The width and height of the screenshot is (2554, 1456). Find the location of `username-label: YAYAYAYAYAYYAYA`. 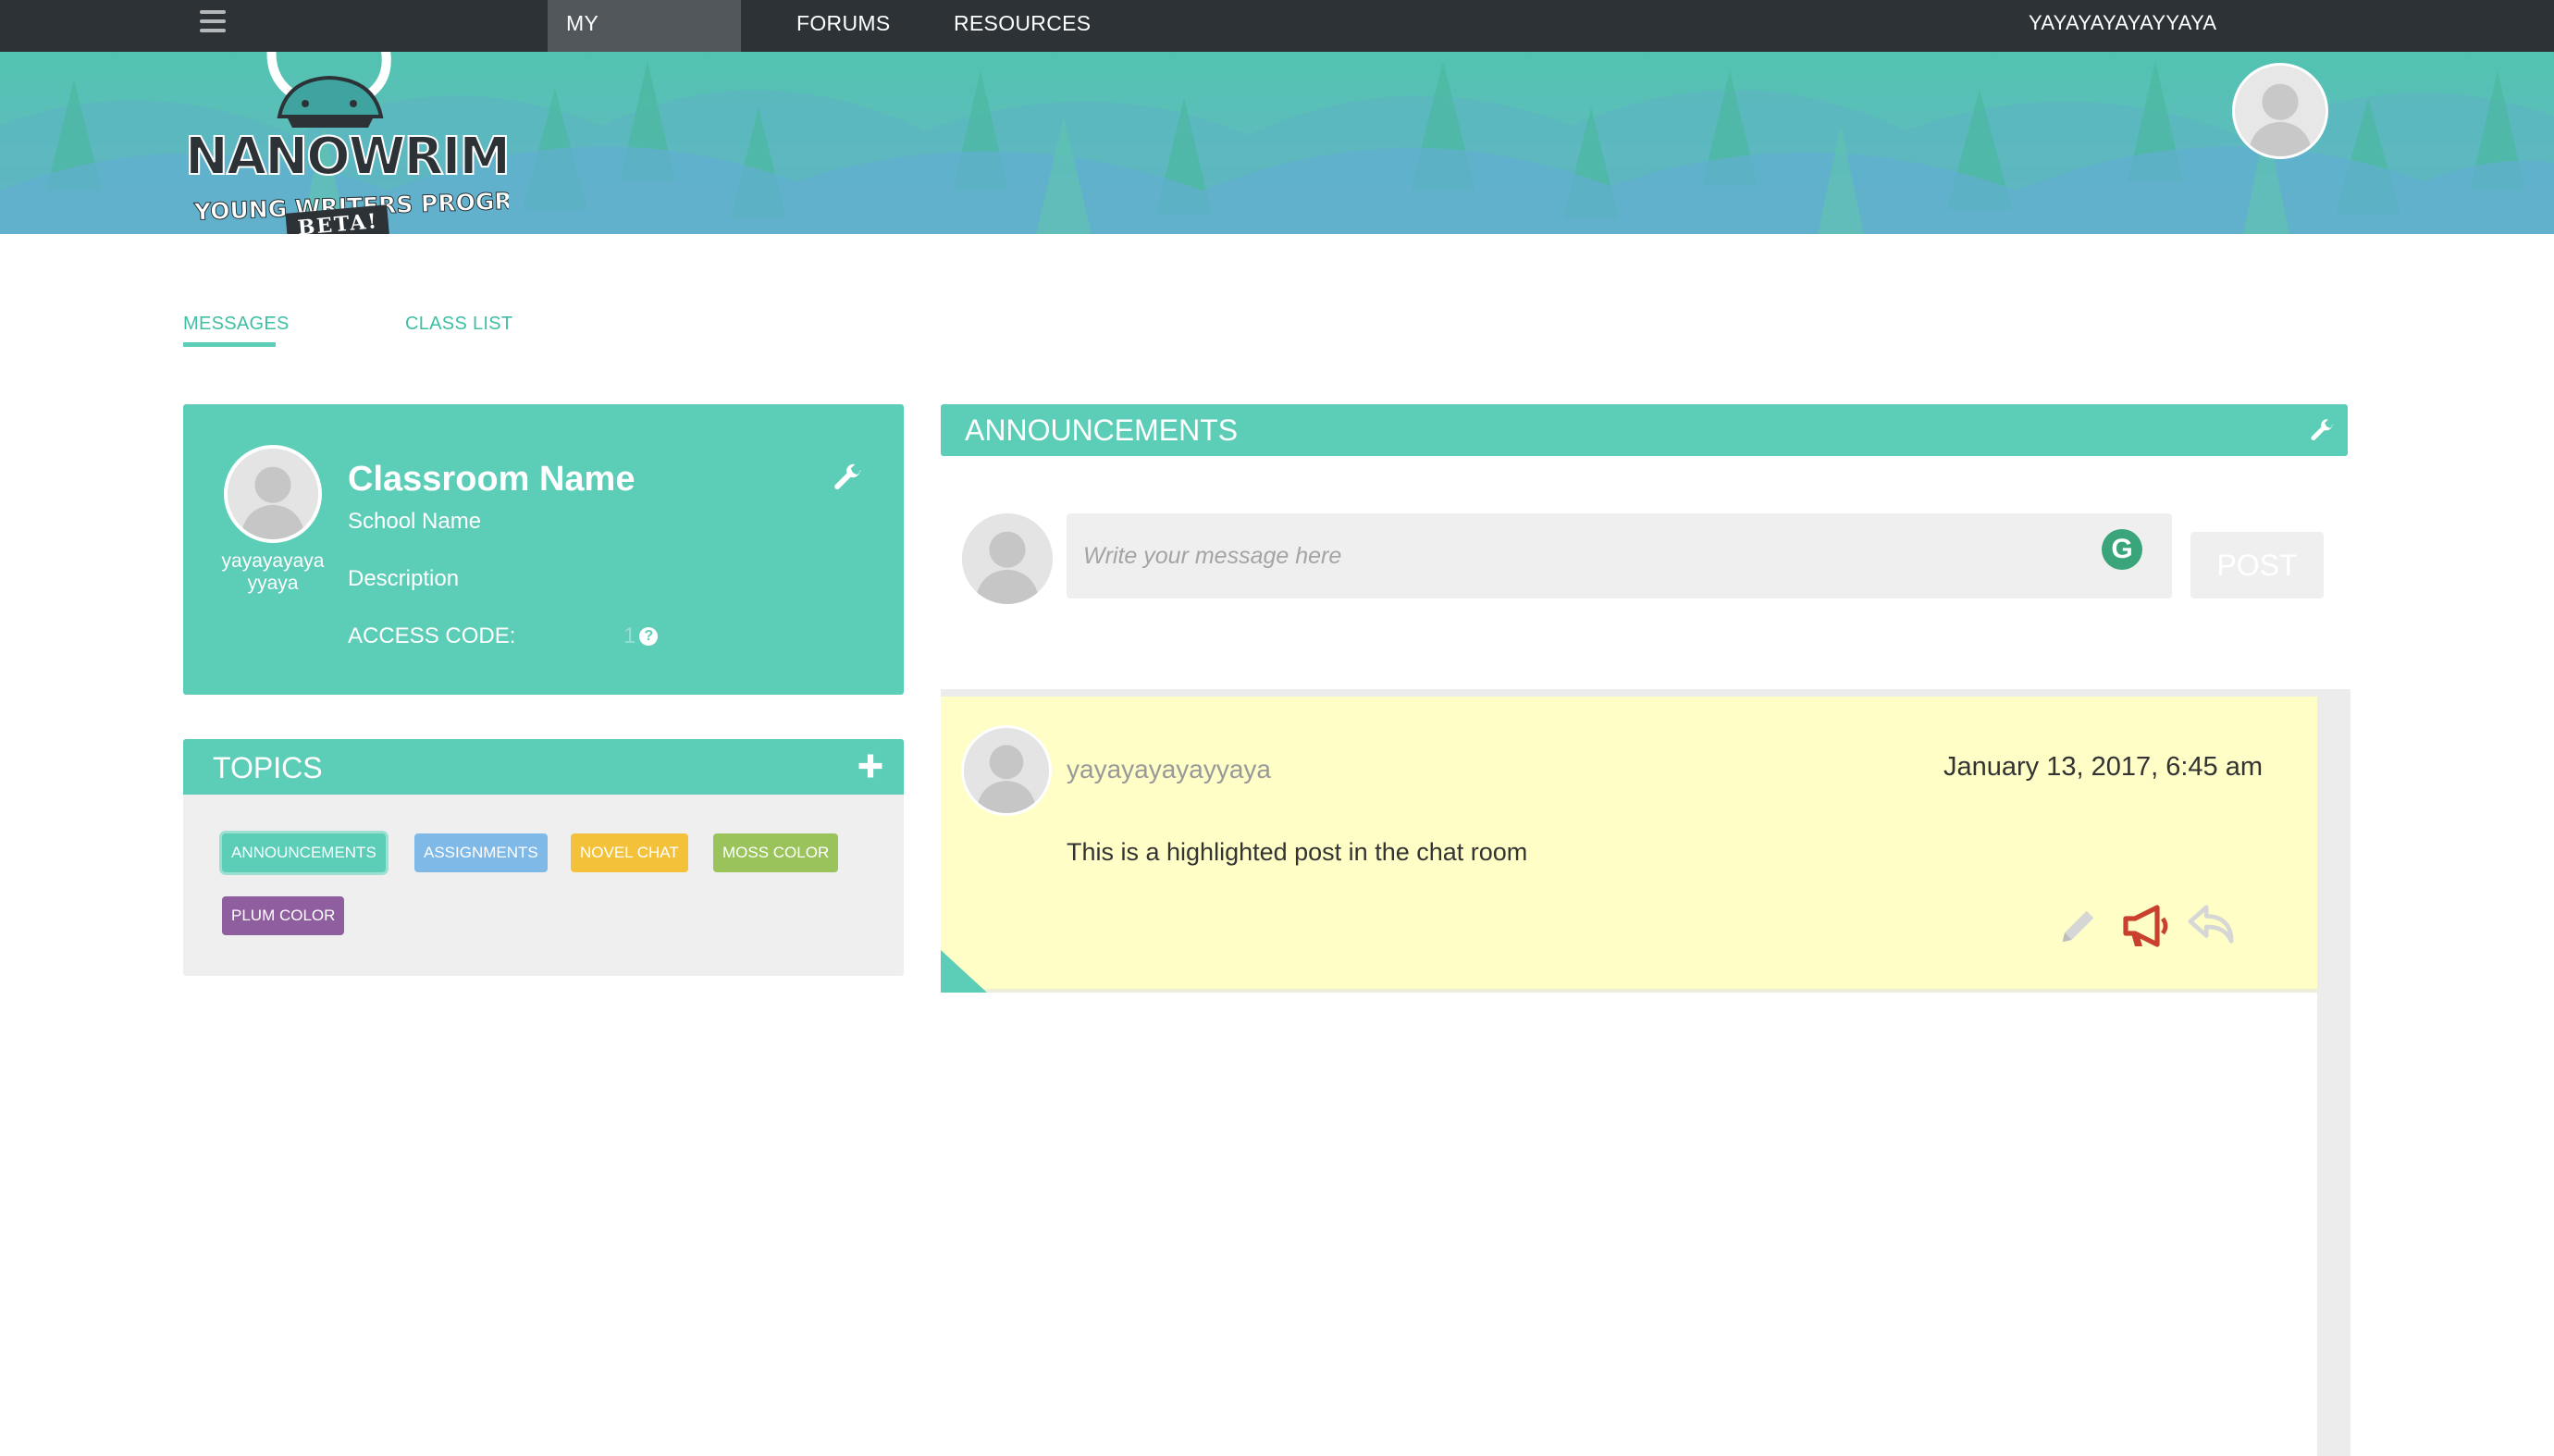

username-label: YAYAYAYAYAYYAYA is located at coordinates (2122, 23).